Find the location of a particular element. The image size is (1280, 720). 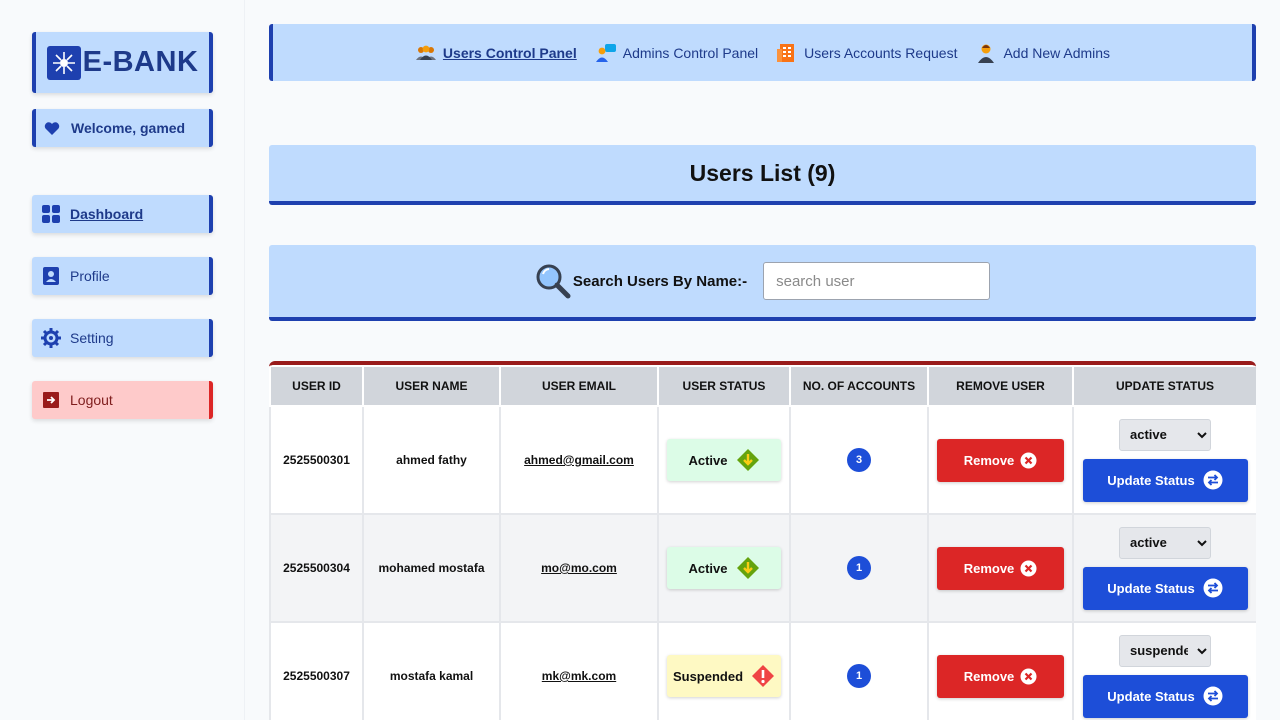

user-id-cell: 2525500307 is located at coordinates (316, 670).